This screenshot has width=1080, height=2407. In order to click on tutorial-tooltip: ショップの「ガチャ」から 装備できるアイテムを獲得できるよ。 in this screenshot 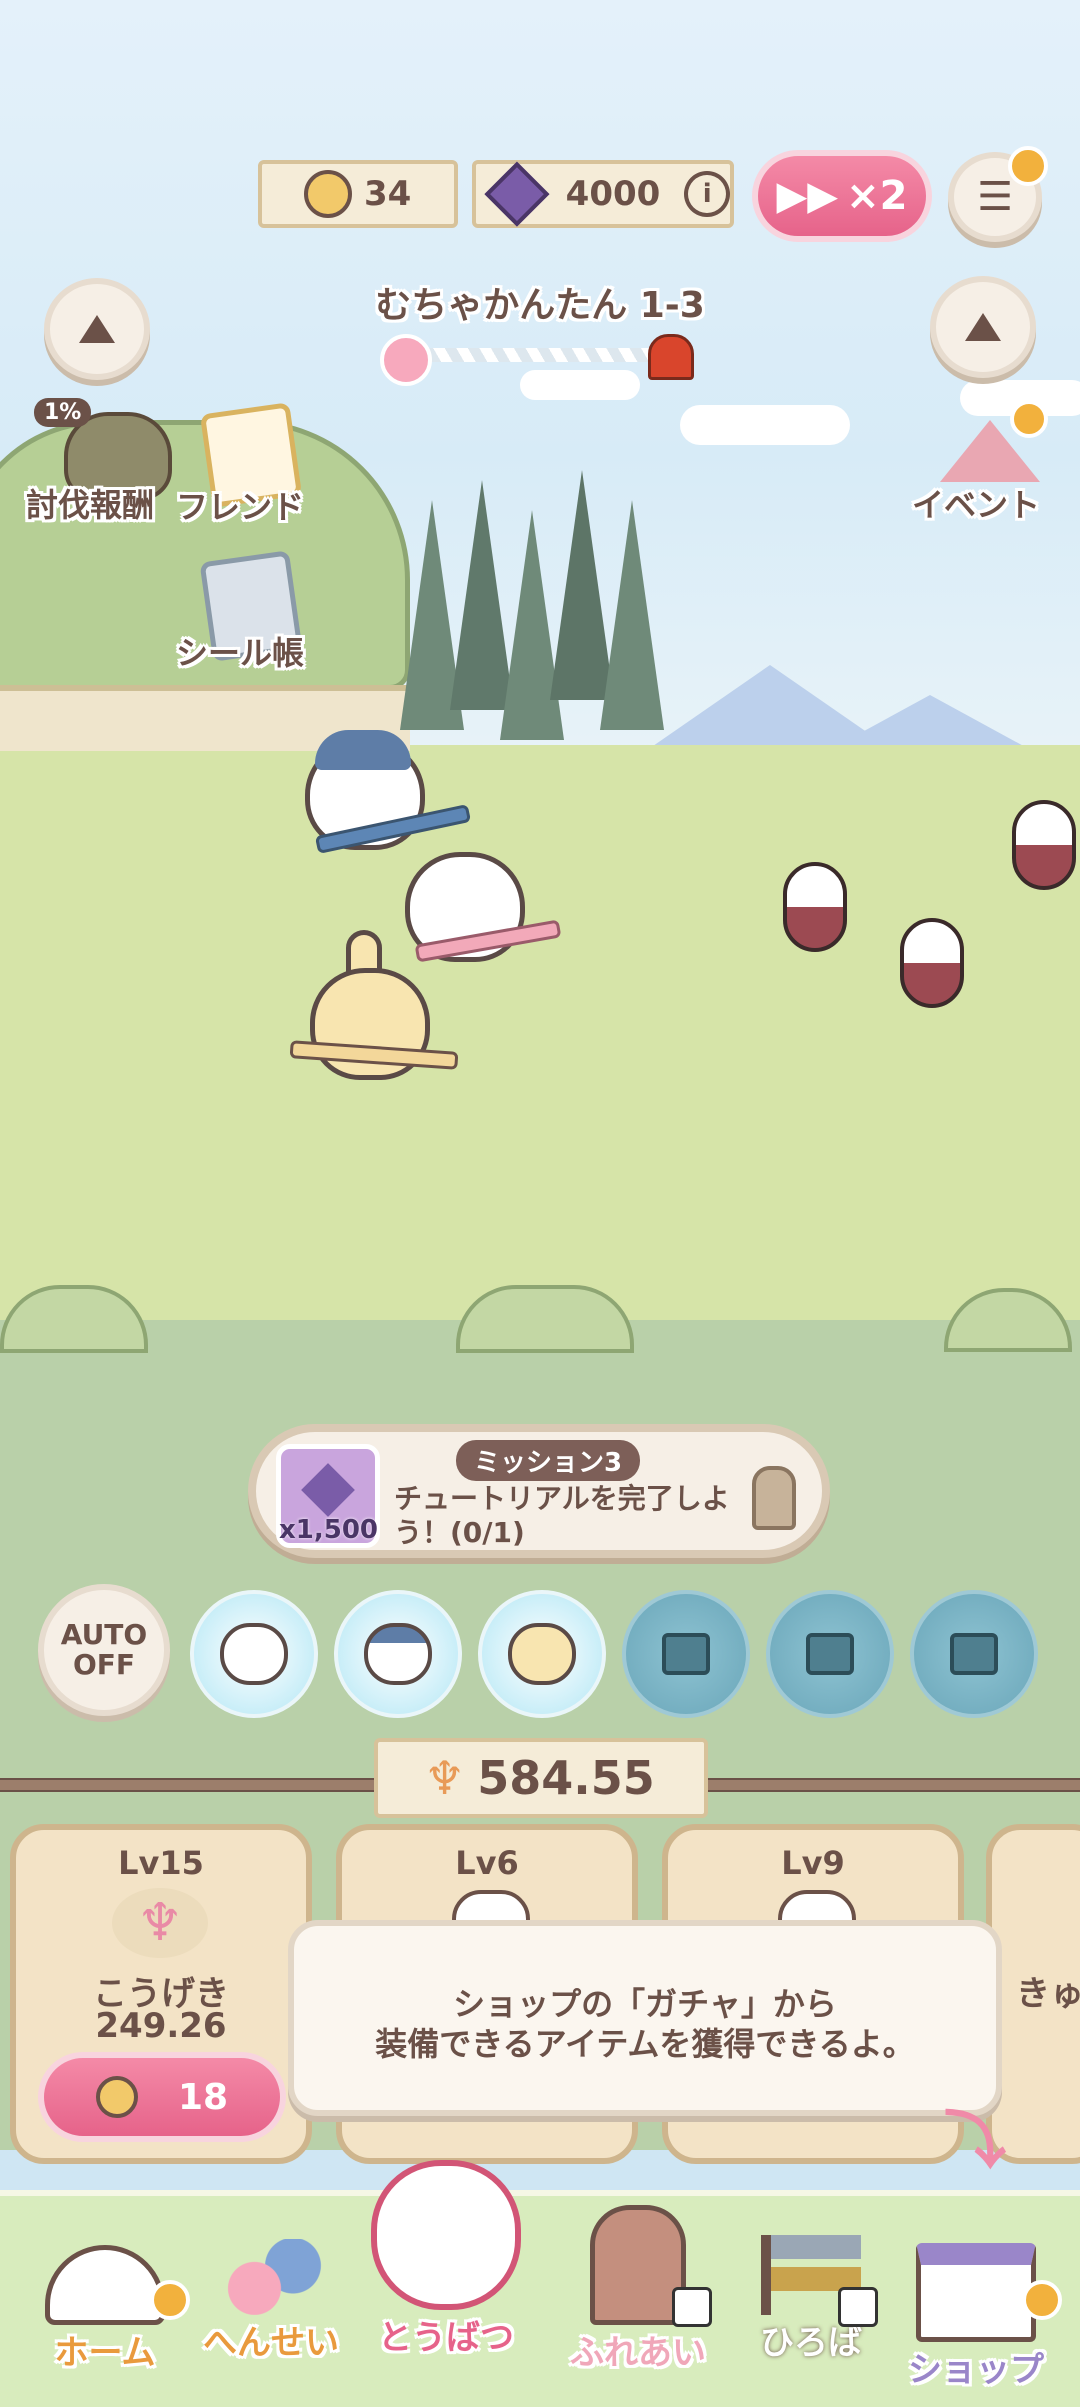, I will do `click(645, 2018)`.